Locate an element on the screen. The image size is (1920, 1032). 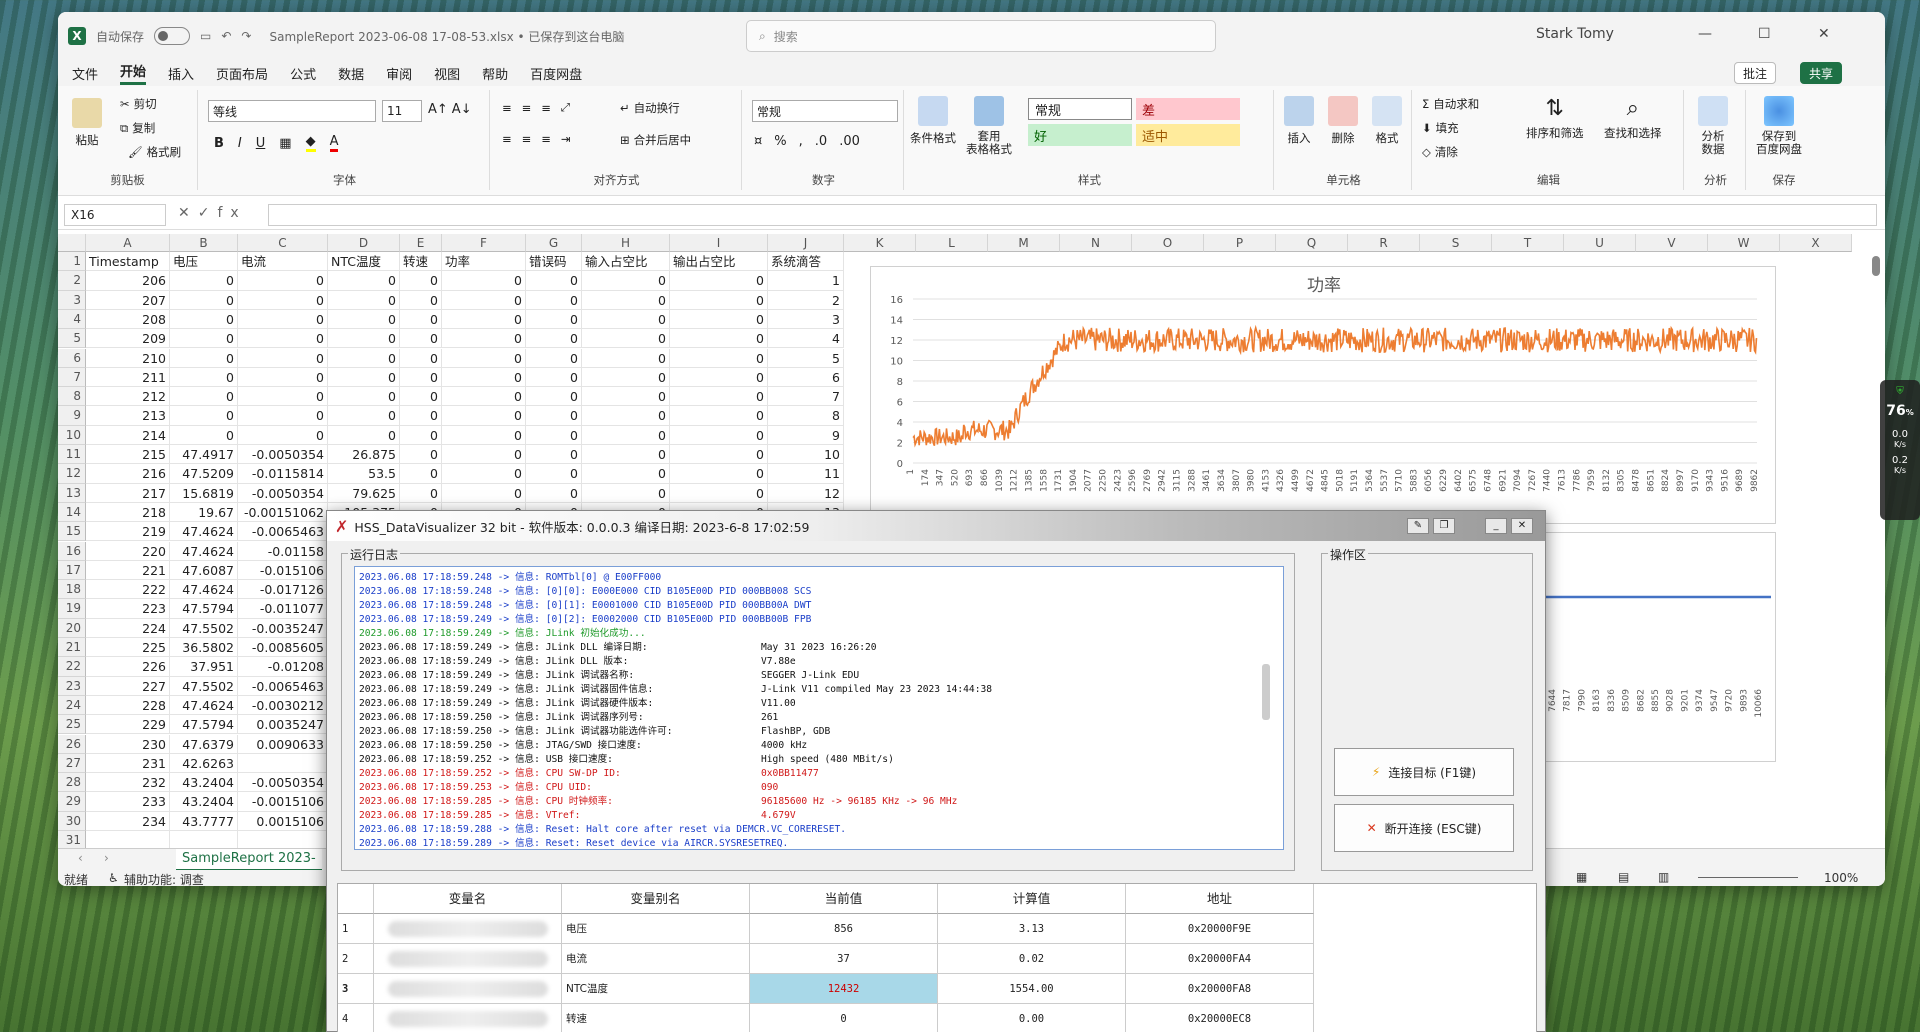
col-header: F is located at coordinates (484, 243).